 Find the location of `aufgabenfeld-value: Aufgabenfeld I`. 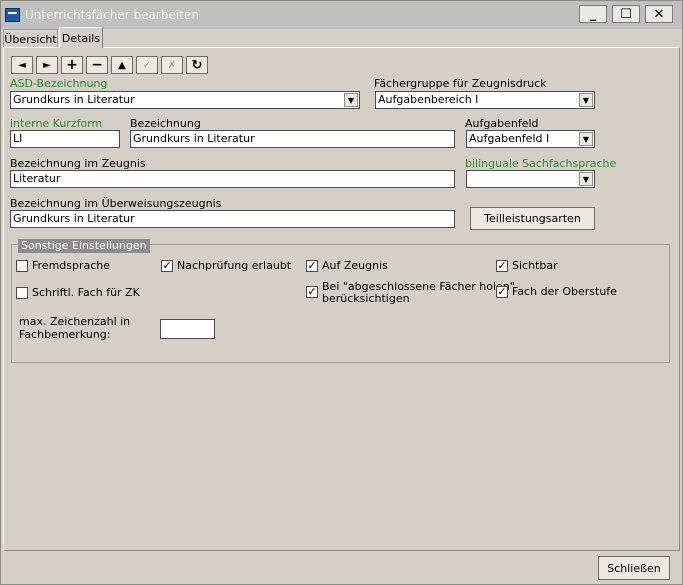

aufgabenfeld-value: Aufgabenfeld I is located at coordinates (509, 138).